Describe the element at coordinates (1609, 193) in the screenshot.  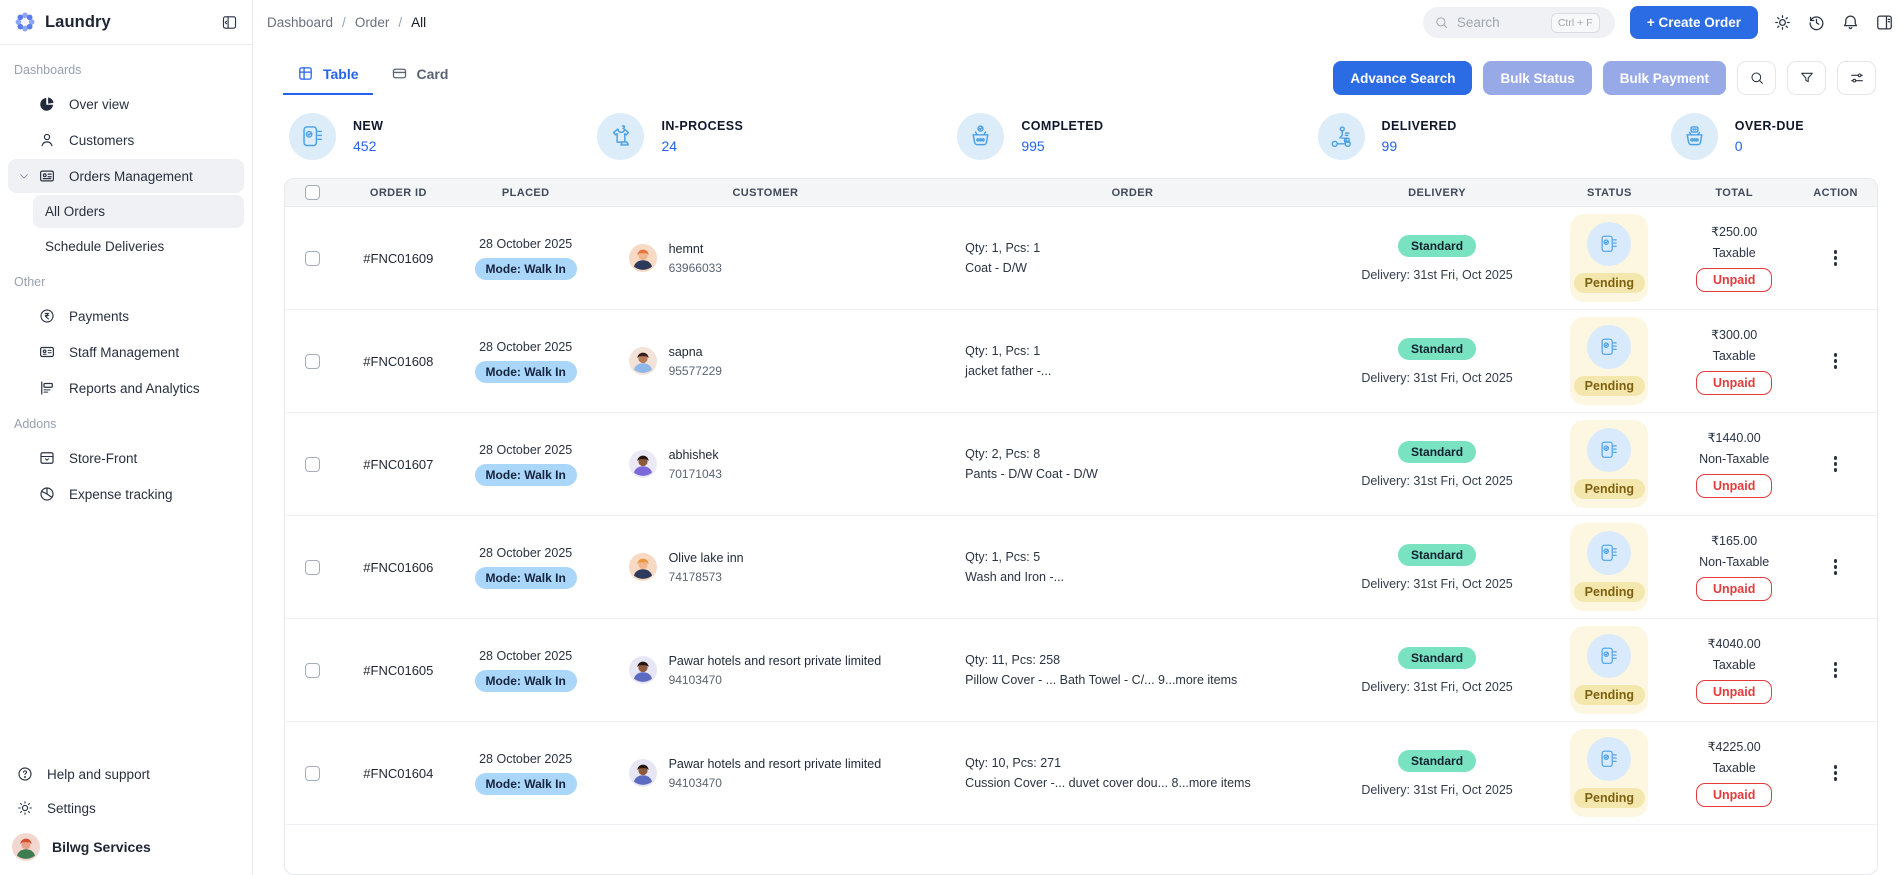
I see `column-status: STATUS` at that location.